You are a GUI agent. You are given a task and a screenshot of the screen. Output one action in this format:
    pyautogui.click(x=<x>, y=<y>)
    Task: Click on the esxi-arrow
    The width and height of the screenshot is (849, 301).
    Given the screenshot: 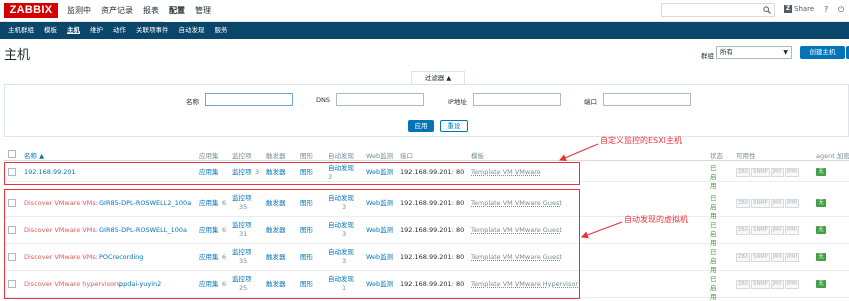 What is the action you would take?
    pyautogui.click(x=578, y=152)
    